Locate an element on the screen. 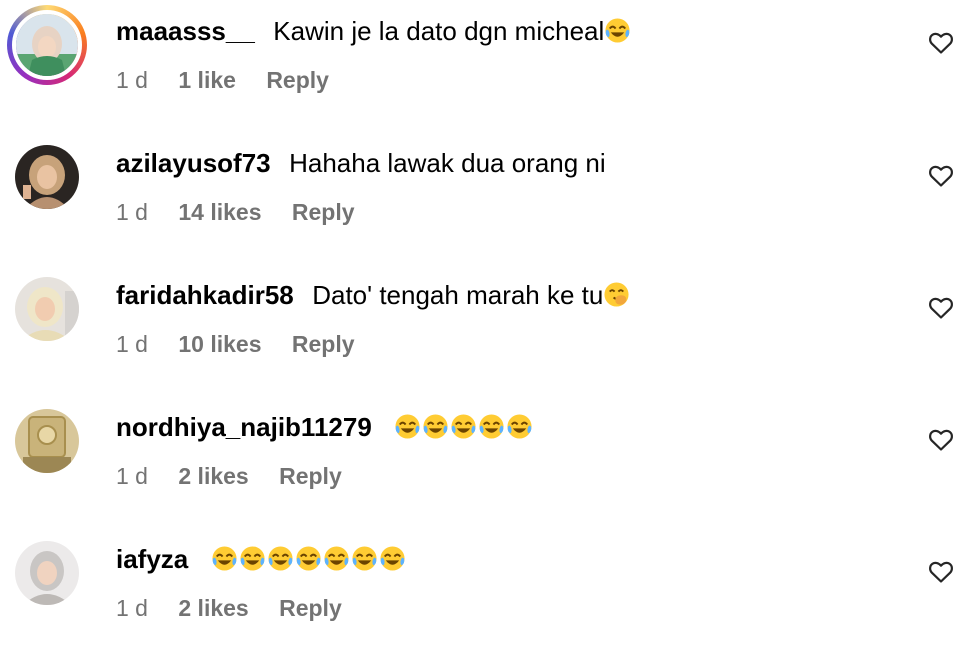  comment-username: maaasss__ is located at coordinates (185, 31).